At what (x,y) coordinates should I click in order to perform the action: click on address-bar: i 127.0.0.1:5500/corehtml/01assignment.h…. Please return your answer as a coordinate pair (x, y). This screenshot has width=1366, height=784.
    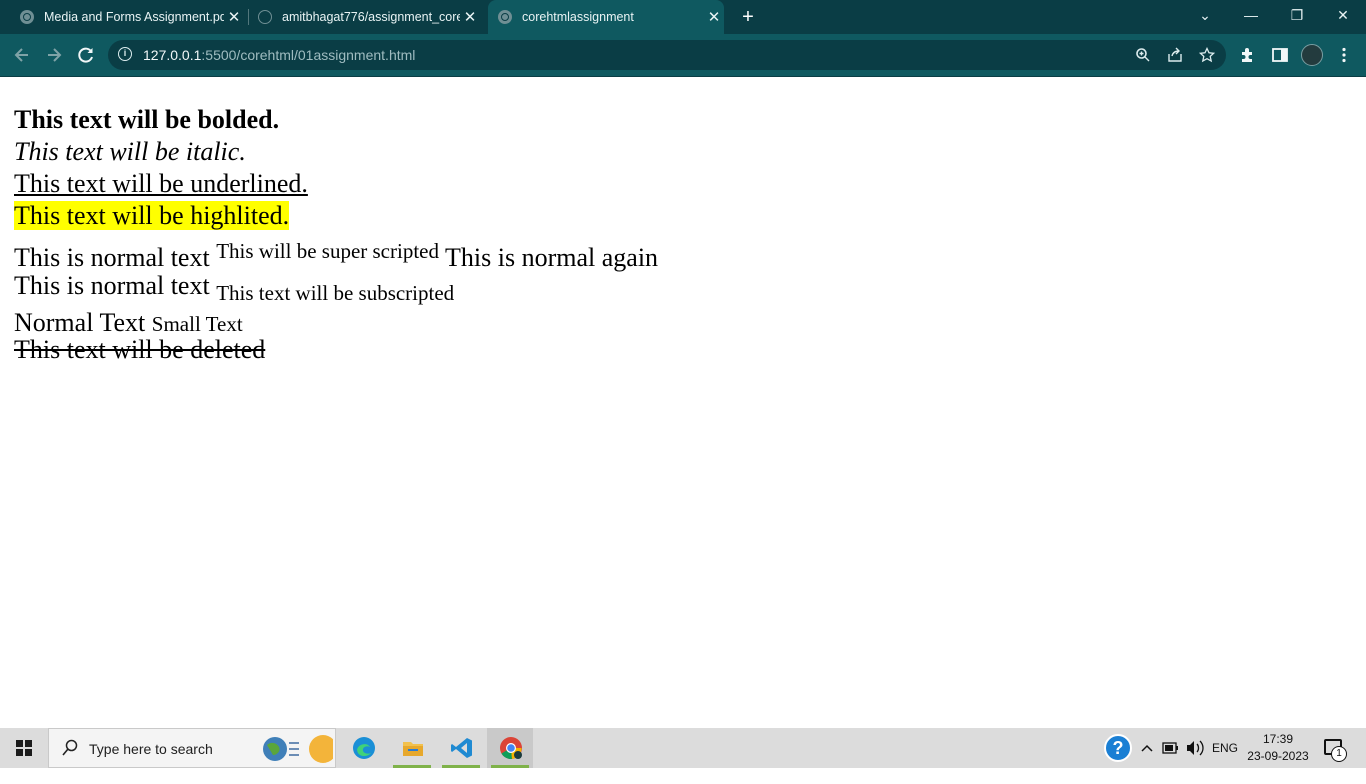
    Looking at the image, I should click on (667, 55).